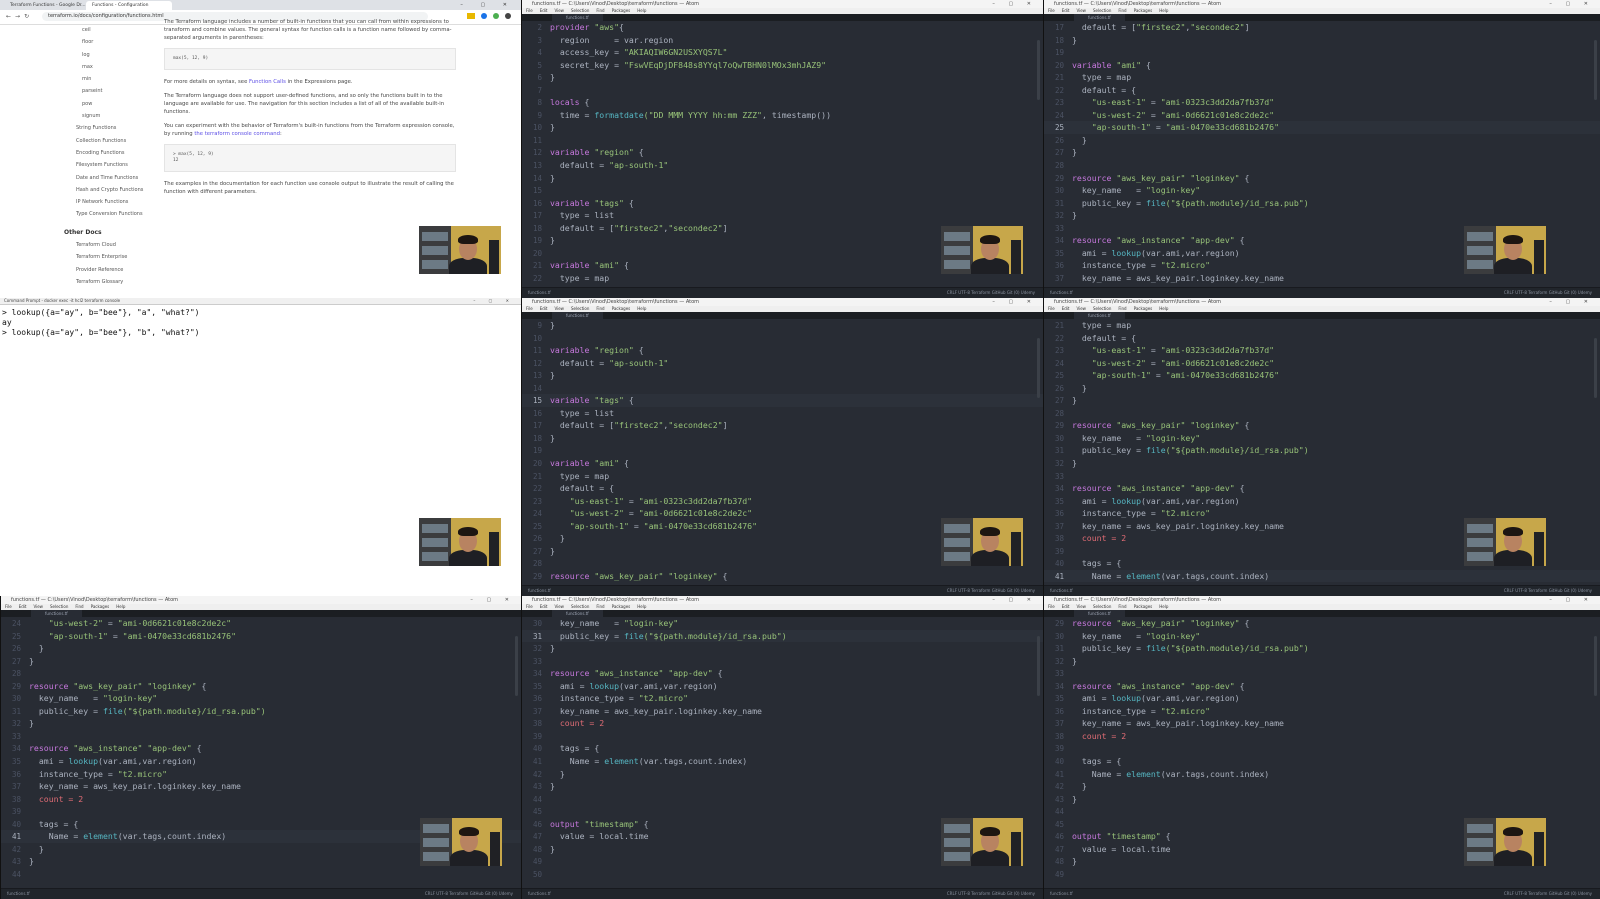 The height and width of the screenshot is (899, 1600). Describe the element at coordinates (237, 134) in the screenshot. I see `doc-link: the terraform console command` at that location.